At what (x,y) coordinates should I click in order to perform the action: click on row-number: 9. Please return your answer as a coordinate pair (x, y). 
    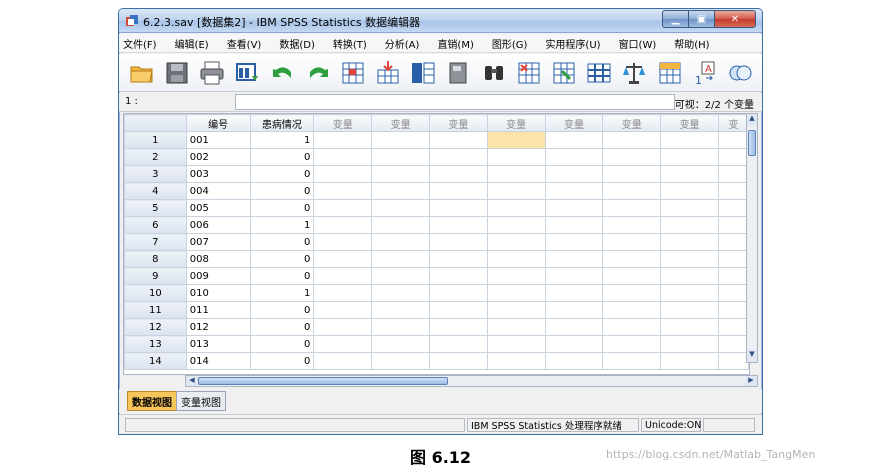
    Looking at the image, I should click on (155, 276).